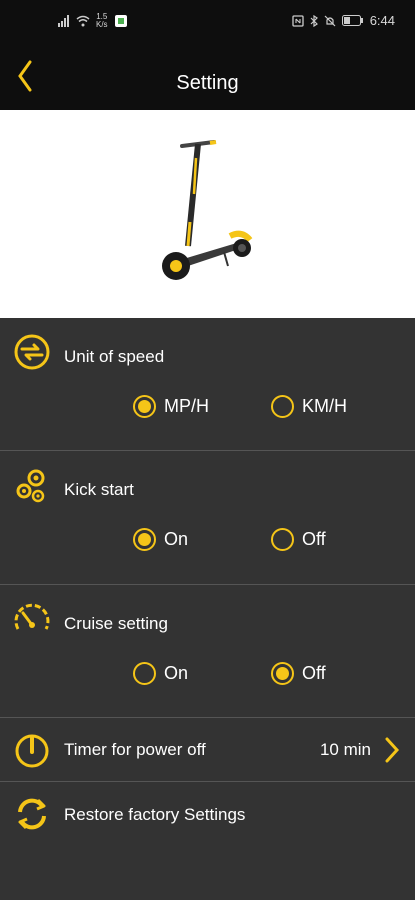 The image size is (415, 900). What do you see at coordinates (30, 486) in the screenshot?
I see `gears-icon` at bounding box center [30, 486].